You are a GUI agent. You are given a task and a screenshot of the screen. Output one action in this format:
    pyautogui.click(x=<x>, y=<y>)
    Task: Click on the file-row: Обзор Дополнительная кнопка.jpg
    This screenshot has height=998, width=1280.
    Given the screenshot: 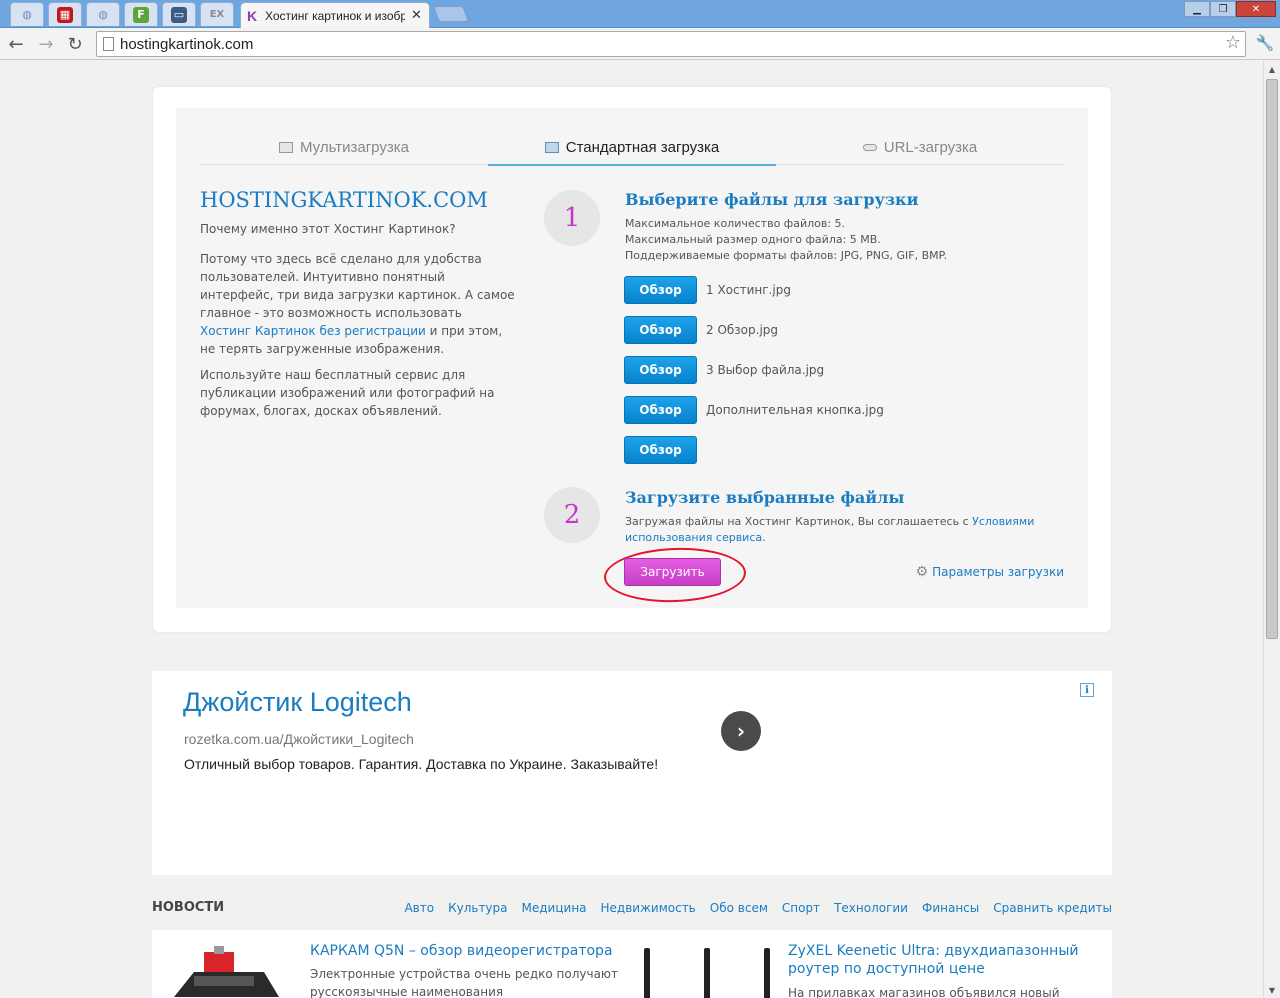 What is the action you would take?
    pyautogui.click(x=754, y=410)
    